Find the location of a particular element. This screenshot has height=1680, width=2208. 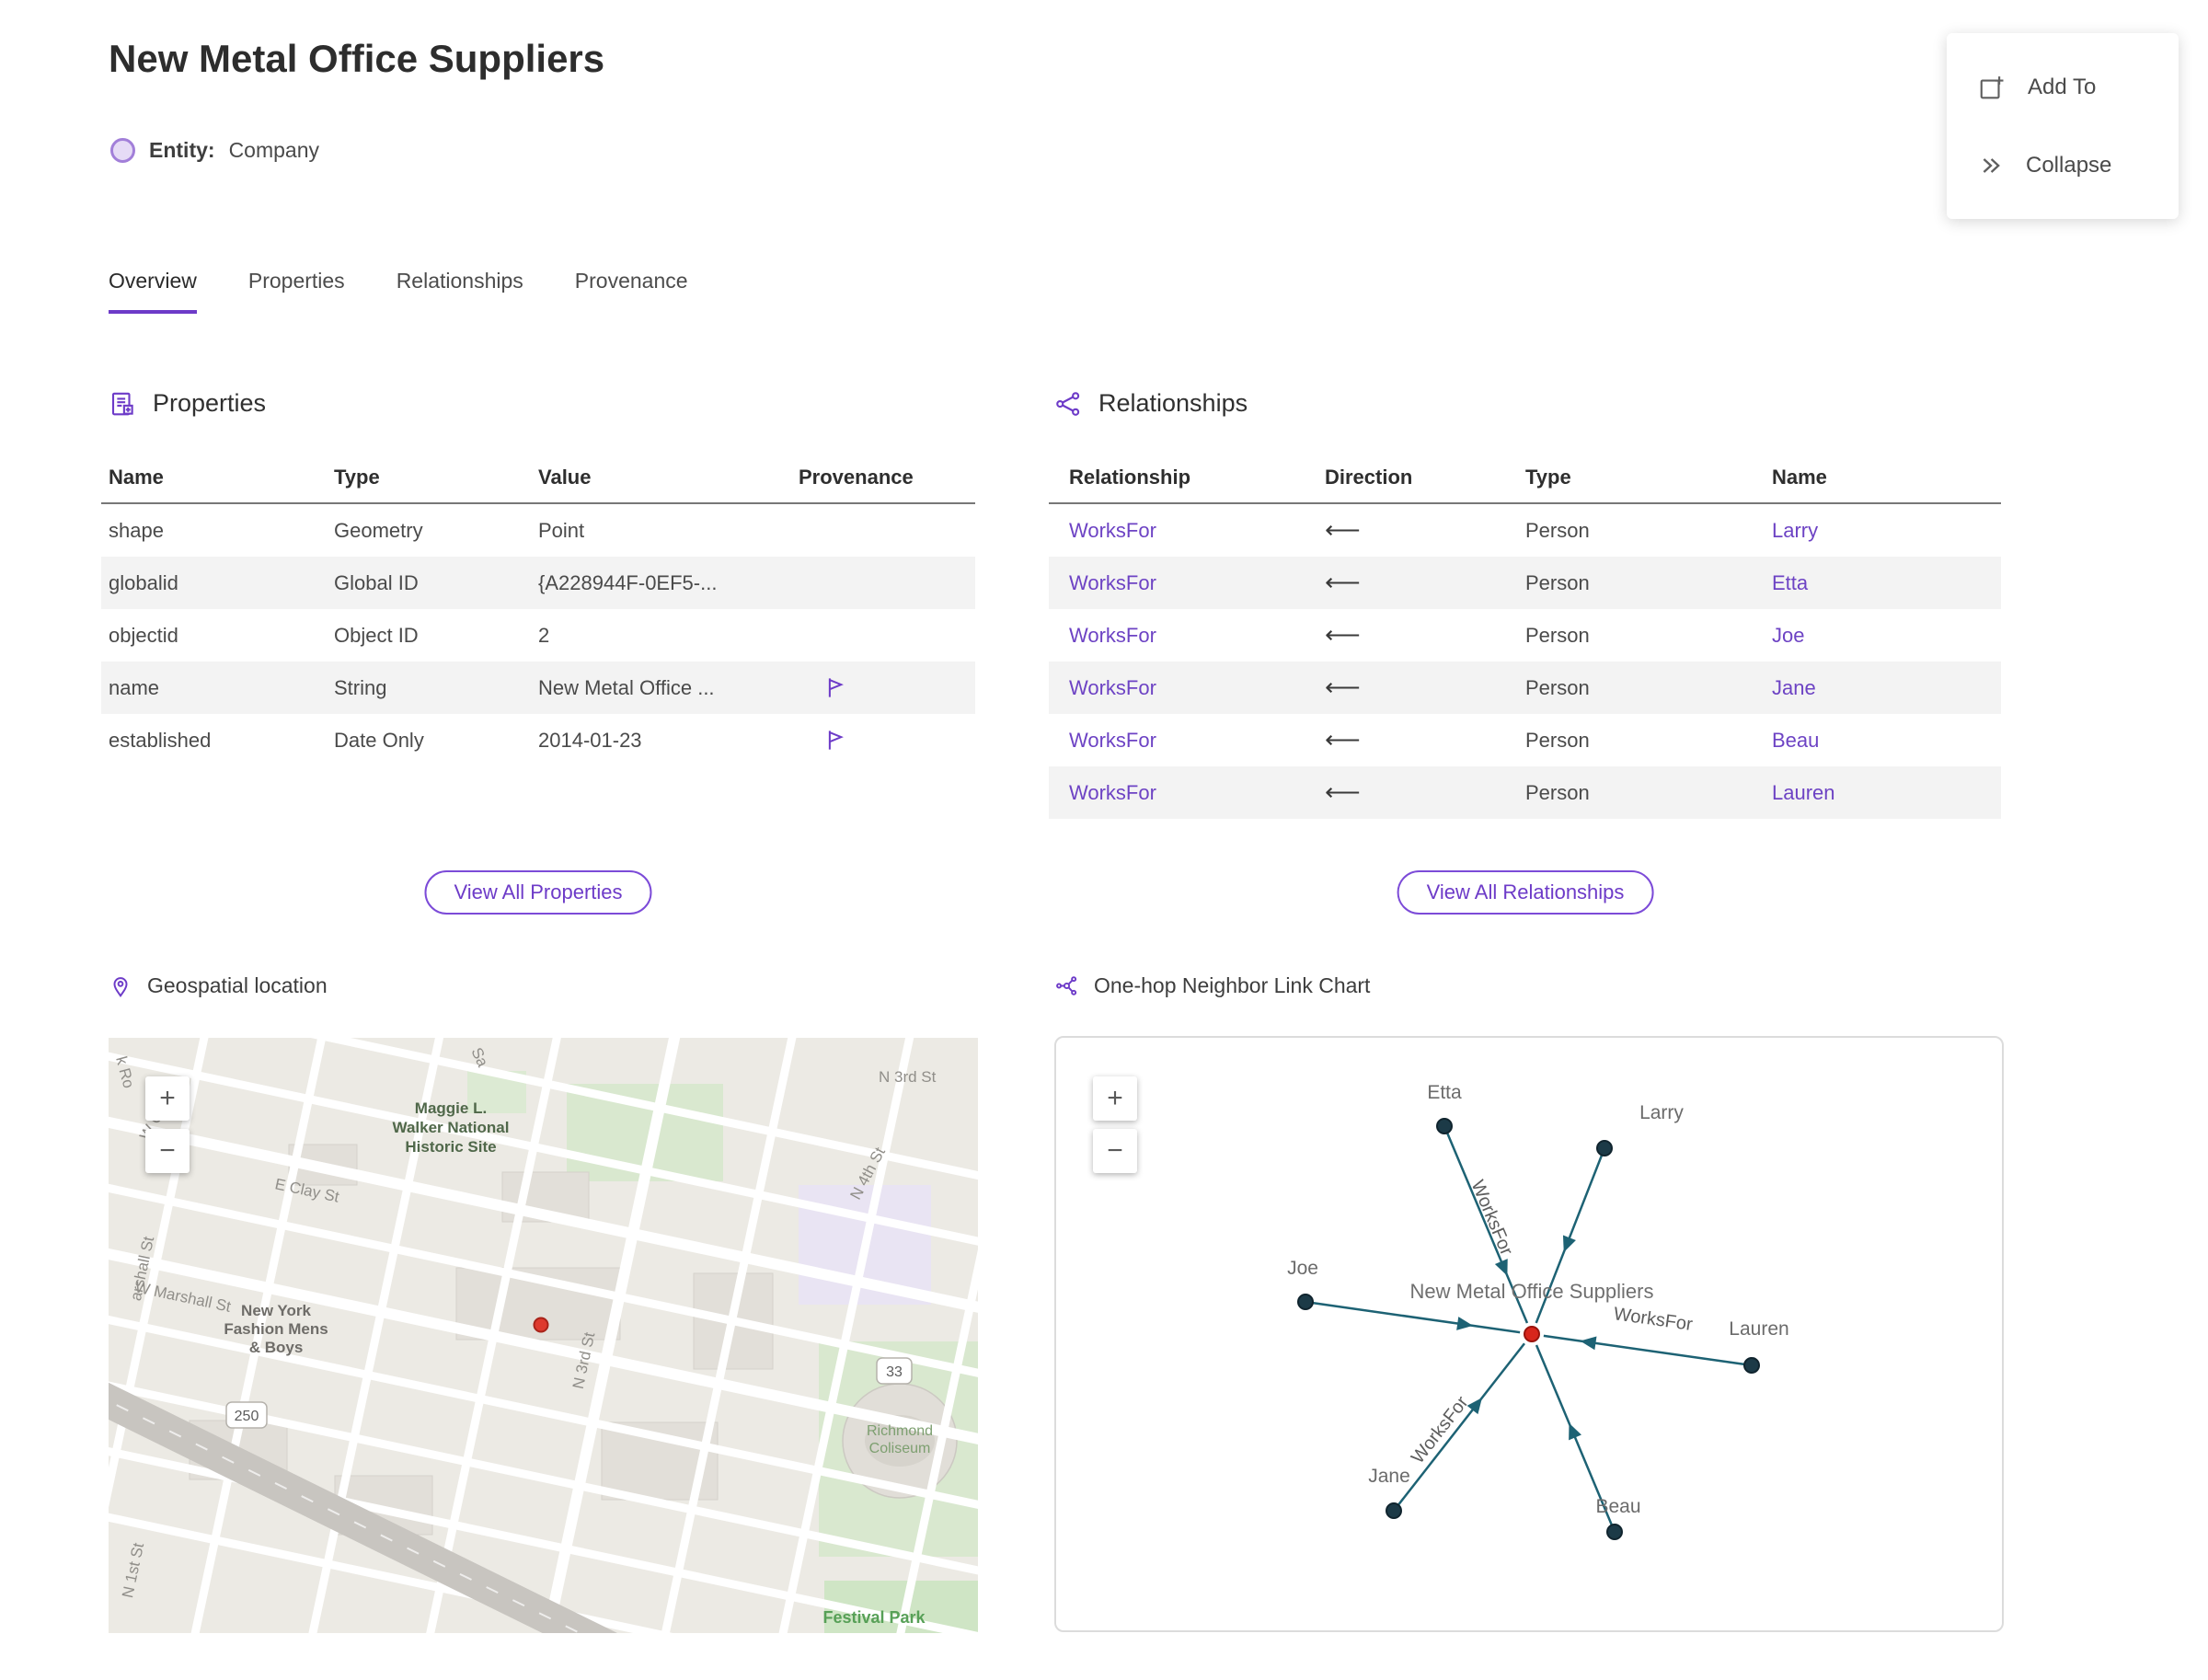

tab-provenance: Provenance is located at coordinates (631, 291).